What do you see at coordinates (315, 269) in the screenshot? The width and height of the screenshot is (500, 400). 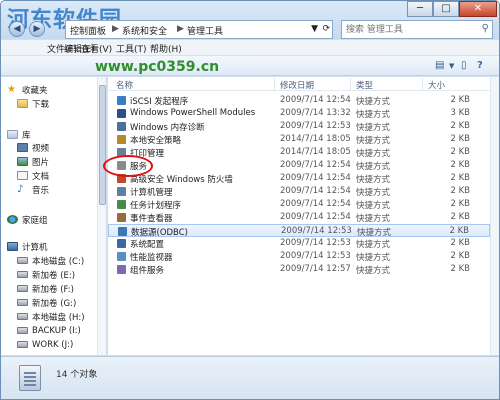 I see `file-date: 2009/7/14 12:57` at bounding box center [315, 269].